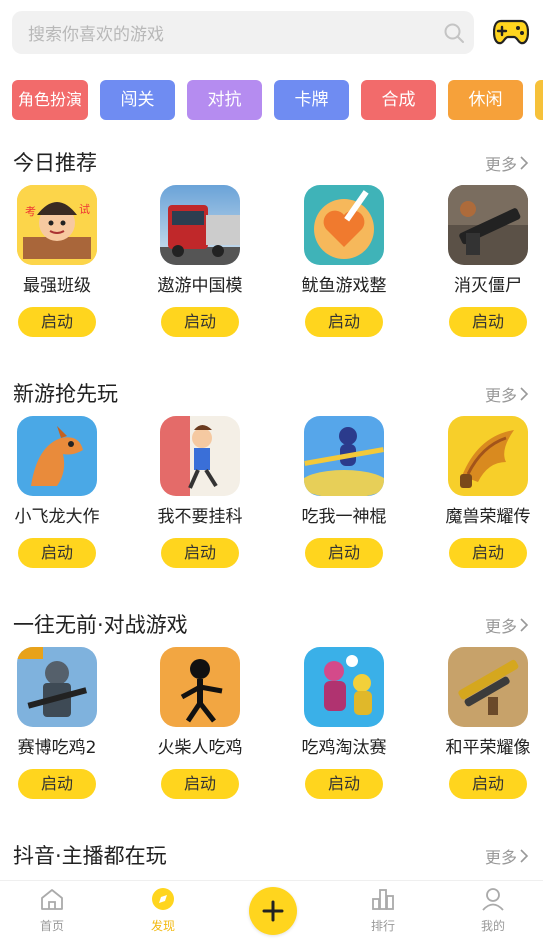  I want to click on game-card: 吃鸡淘汰赛 启动, so click(344, 723).